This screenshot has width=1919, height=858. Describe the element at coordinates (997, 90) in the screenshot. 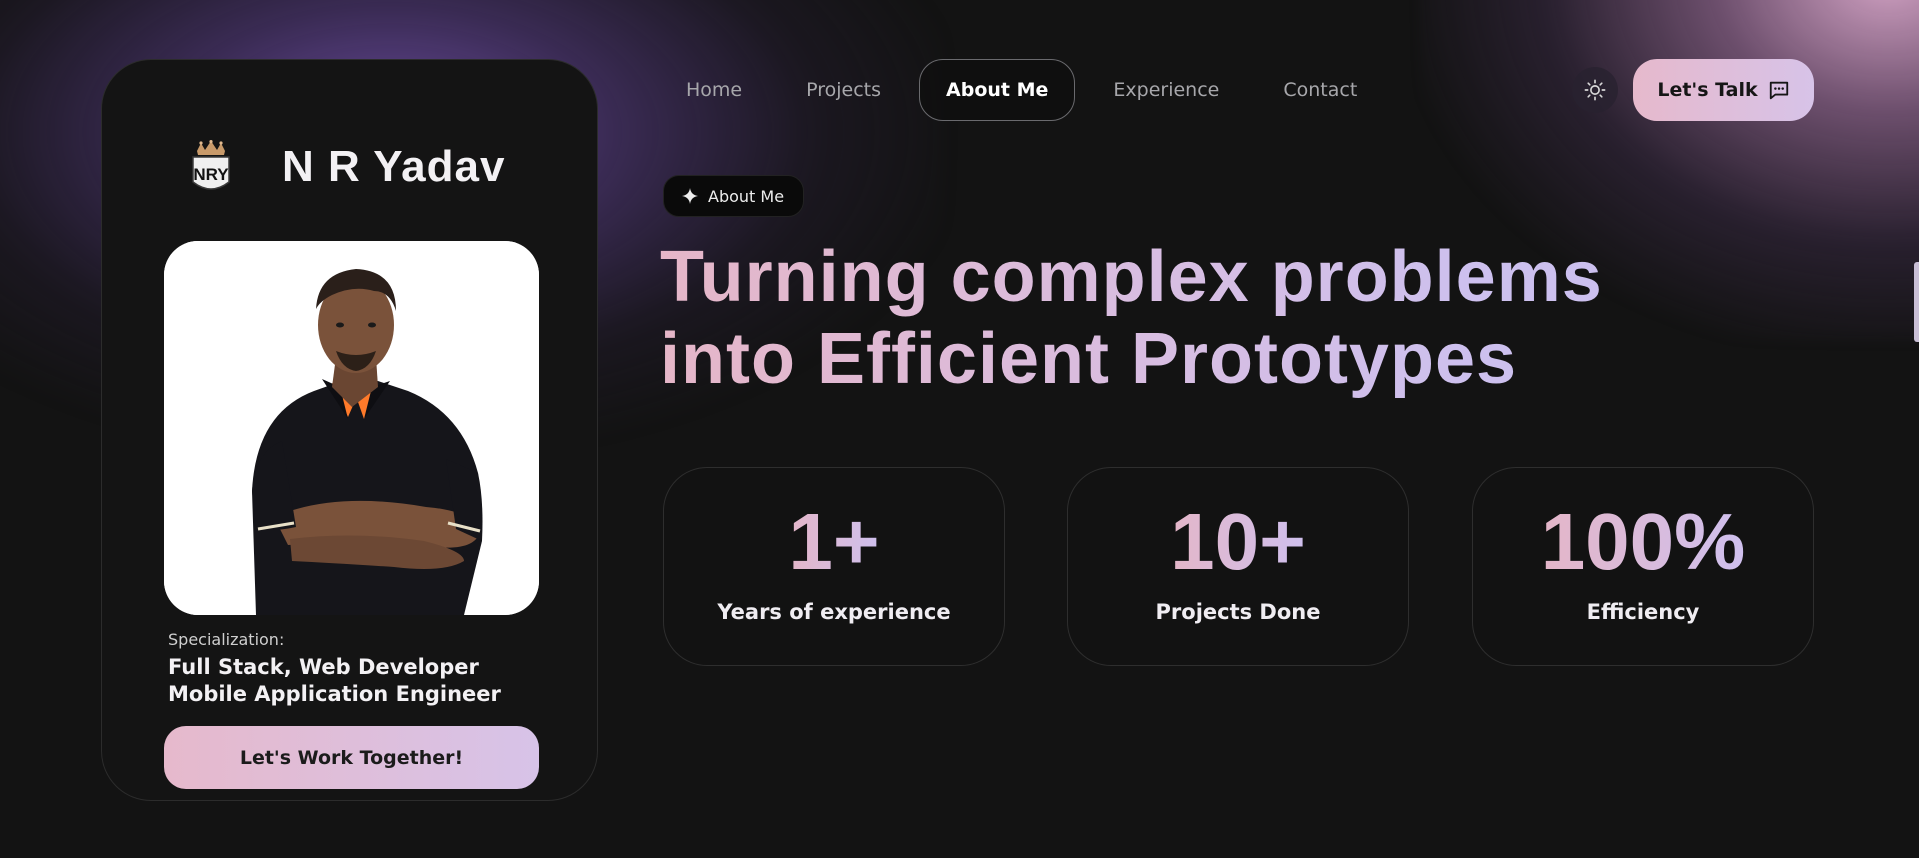

I see `nav-item-about-me: About Me` at that location.